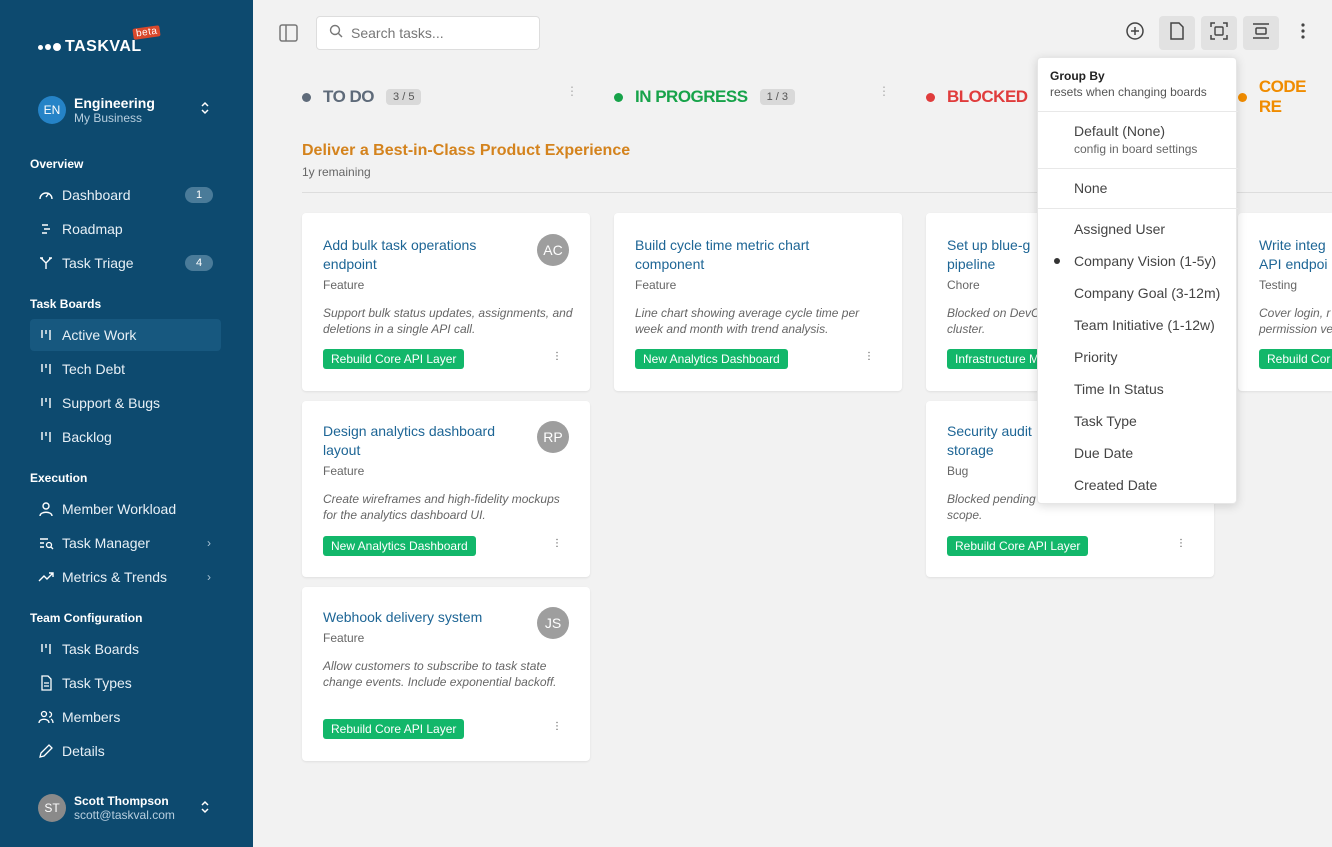 This screenshot has height=847, width=1332. I want to click on column-header-in-progress: IN PROGRESS 1 / 3, so click(704, 97).